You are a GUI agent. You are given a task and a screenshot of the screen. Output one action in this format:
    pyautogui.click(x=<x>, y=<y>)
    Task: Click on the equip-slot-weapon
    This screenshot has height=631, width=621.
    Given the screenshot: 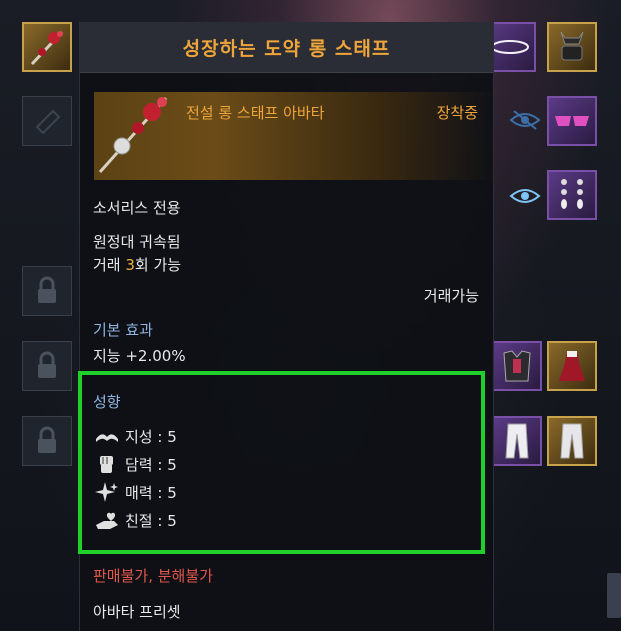 What is the action you would take?
    pyautogui.click(x=47, y=47)
    